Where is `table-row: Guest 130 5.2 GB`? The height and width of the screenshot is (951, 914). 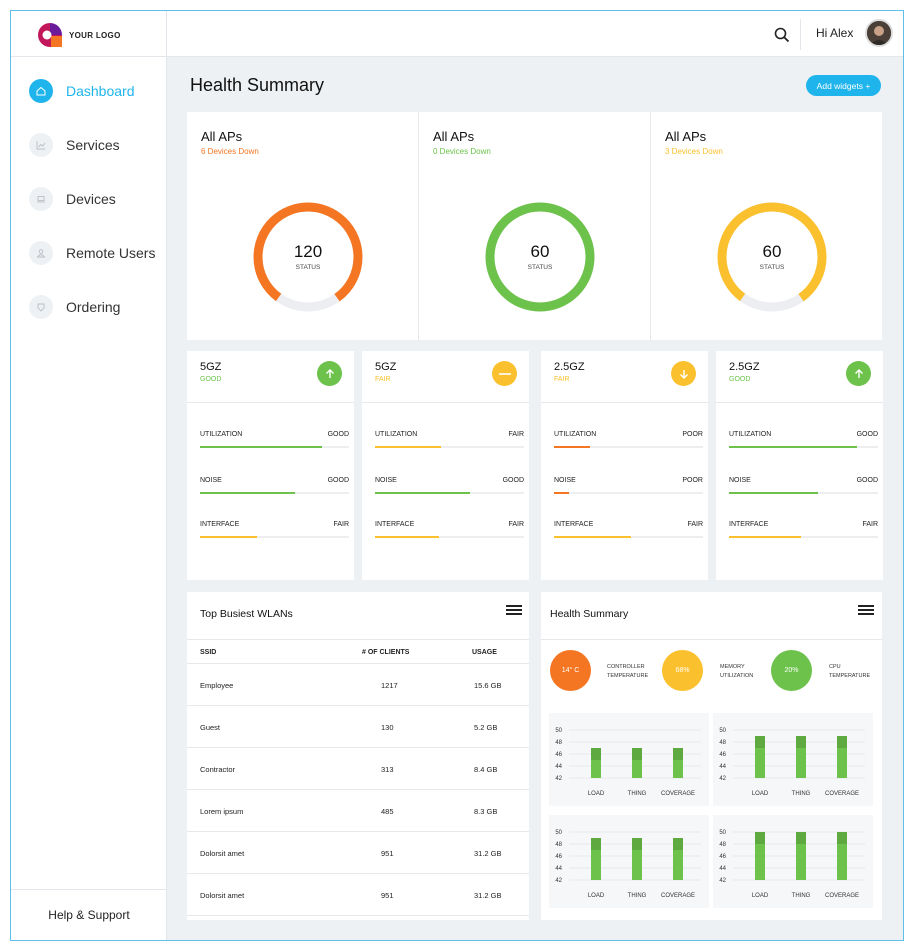 table-row: Guest 130 5.2 GB is located at coordinates (358, 727).